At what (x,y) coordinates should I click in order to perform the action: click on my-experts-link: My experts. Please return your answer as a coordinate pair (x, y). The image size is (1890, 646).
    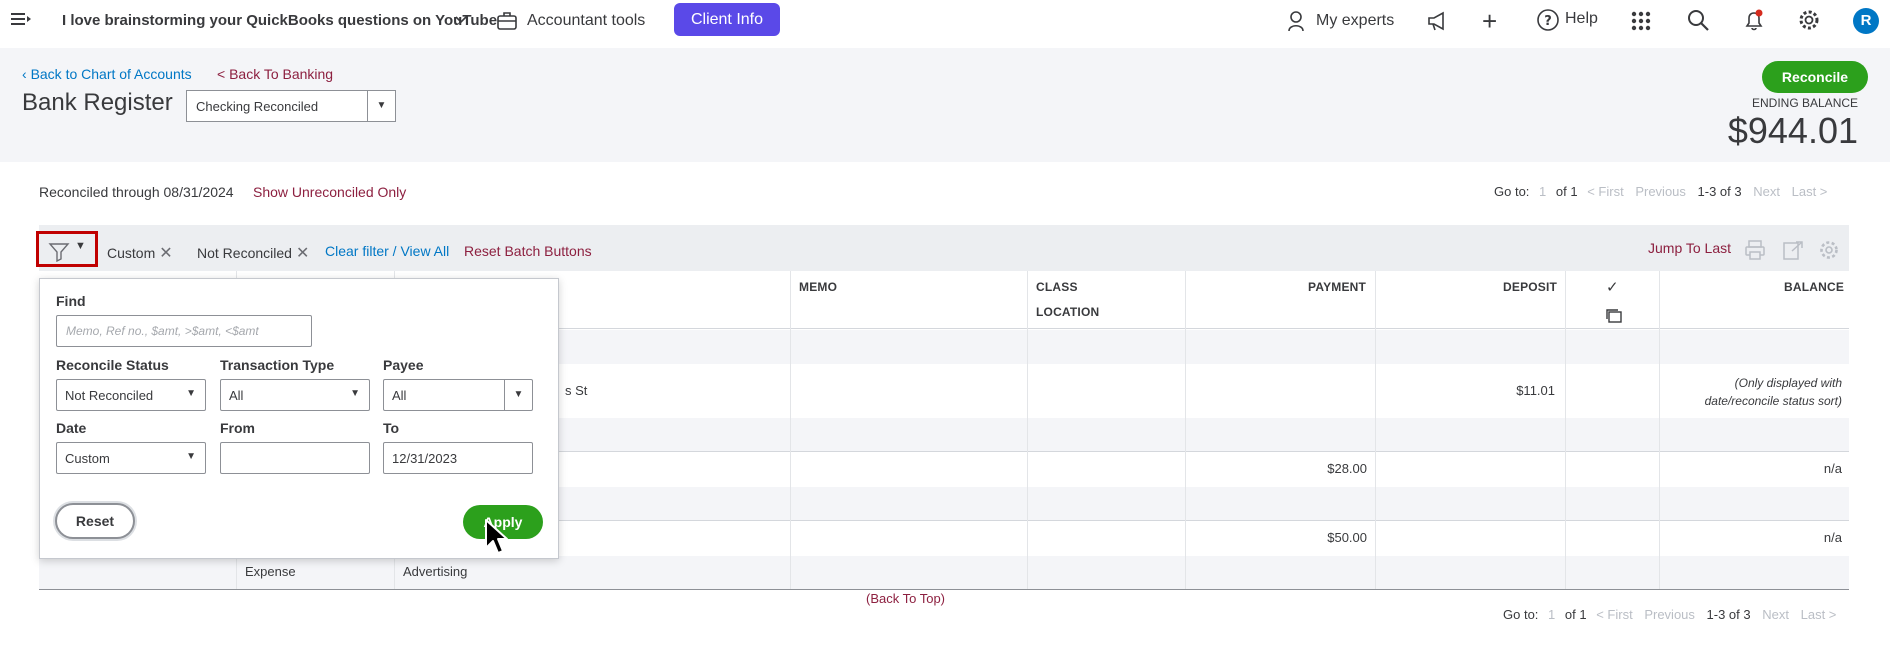
    Looking at the image, I should click on (1355, 21).